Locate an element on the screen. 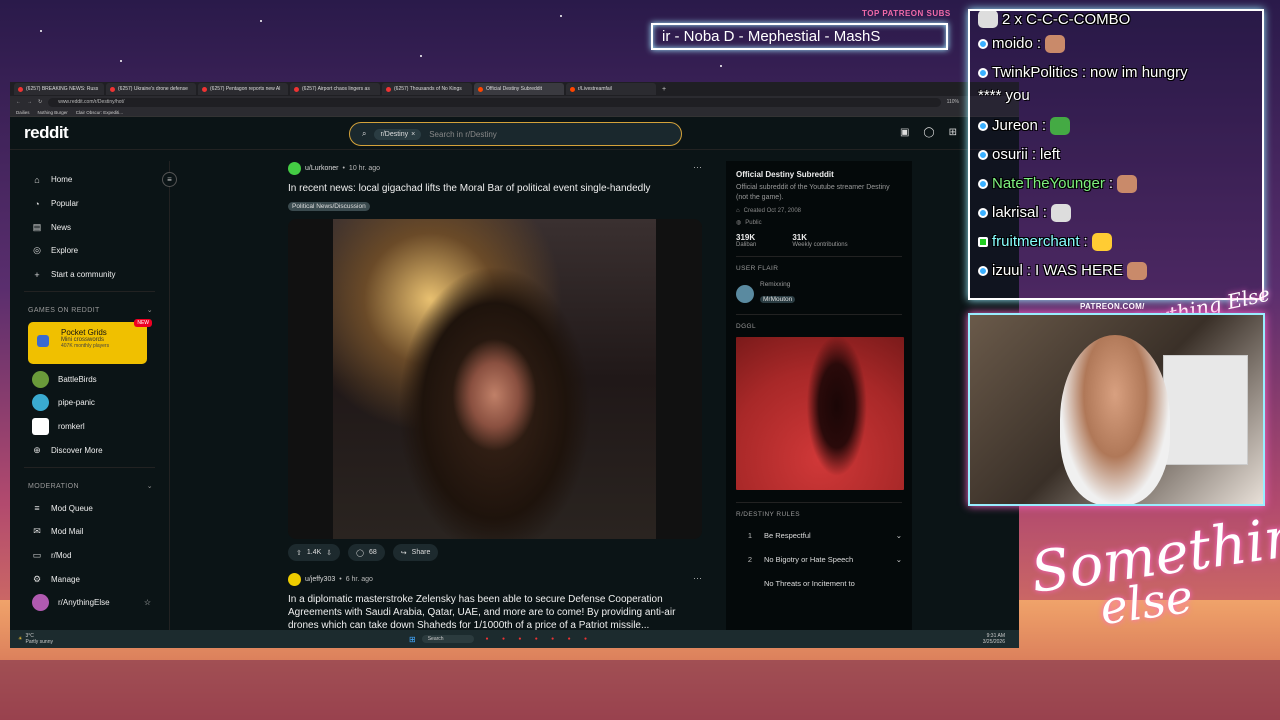  mod-mail: ✉ Mod Mail is located at coordinates (89, 532).